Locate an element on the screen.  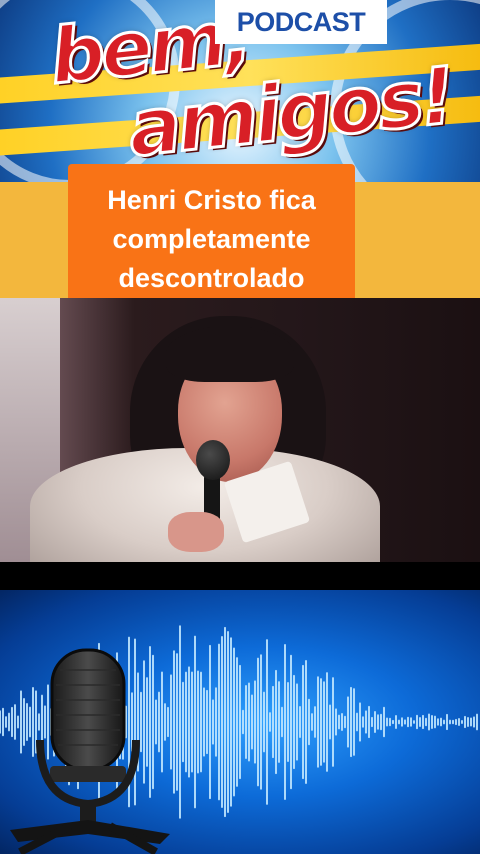
studio-microphone-icon is located at coordinates (90, 751).